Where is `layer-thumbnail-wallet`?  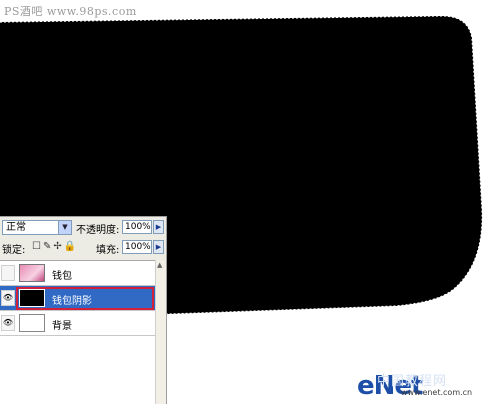 layer-thumbnail-wallet is located at coordinates (32, 273).